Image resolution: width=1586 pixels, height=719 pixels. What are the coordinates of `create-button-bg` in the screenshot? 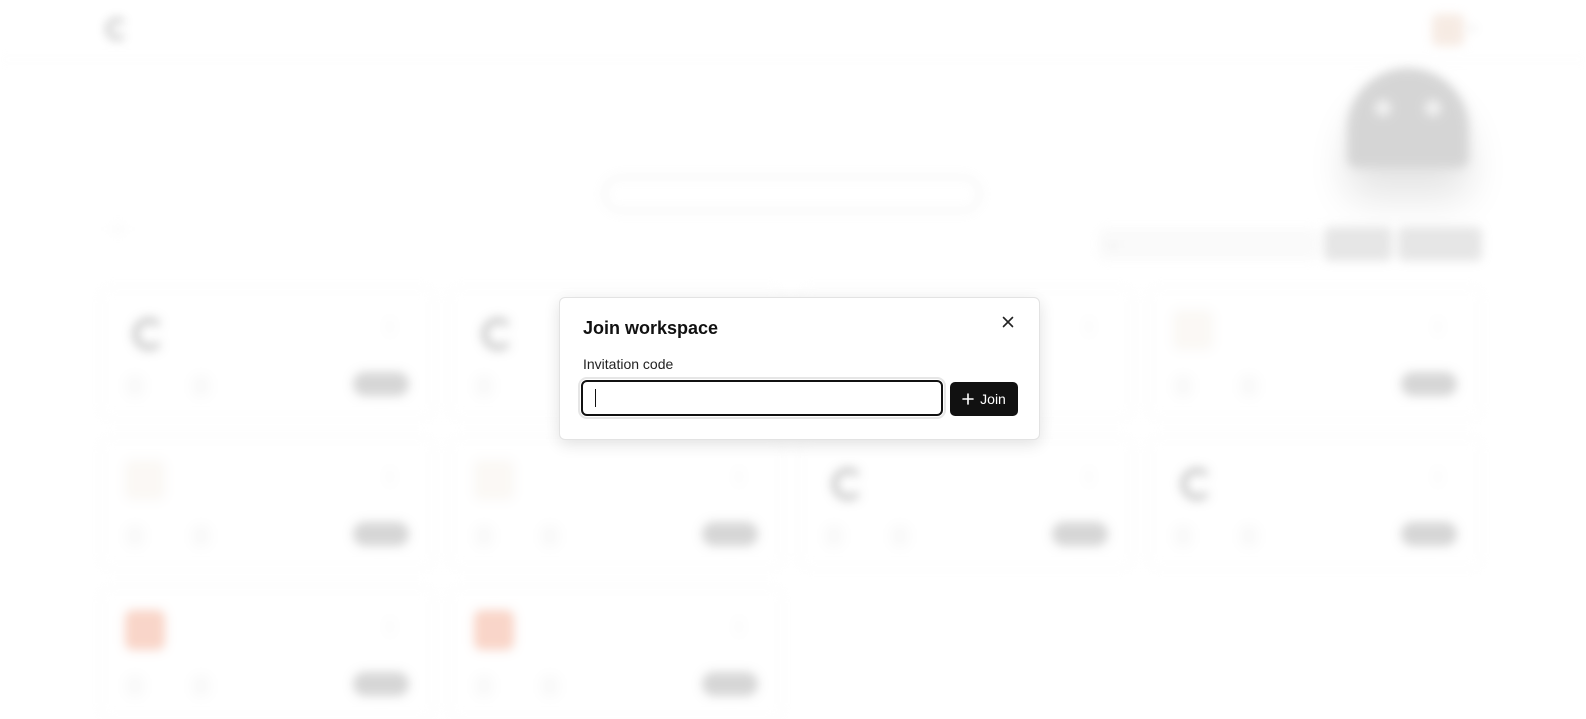 It's located at (1440, 244).